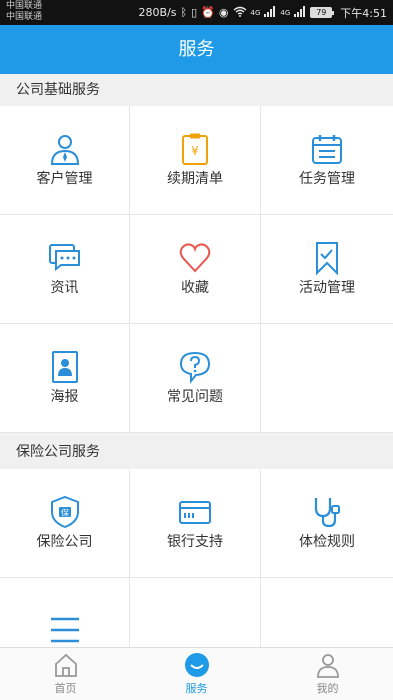  I want to click on customer-icon, so click(64, 150).